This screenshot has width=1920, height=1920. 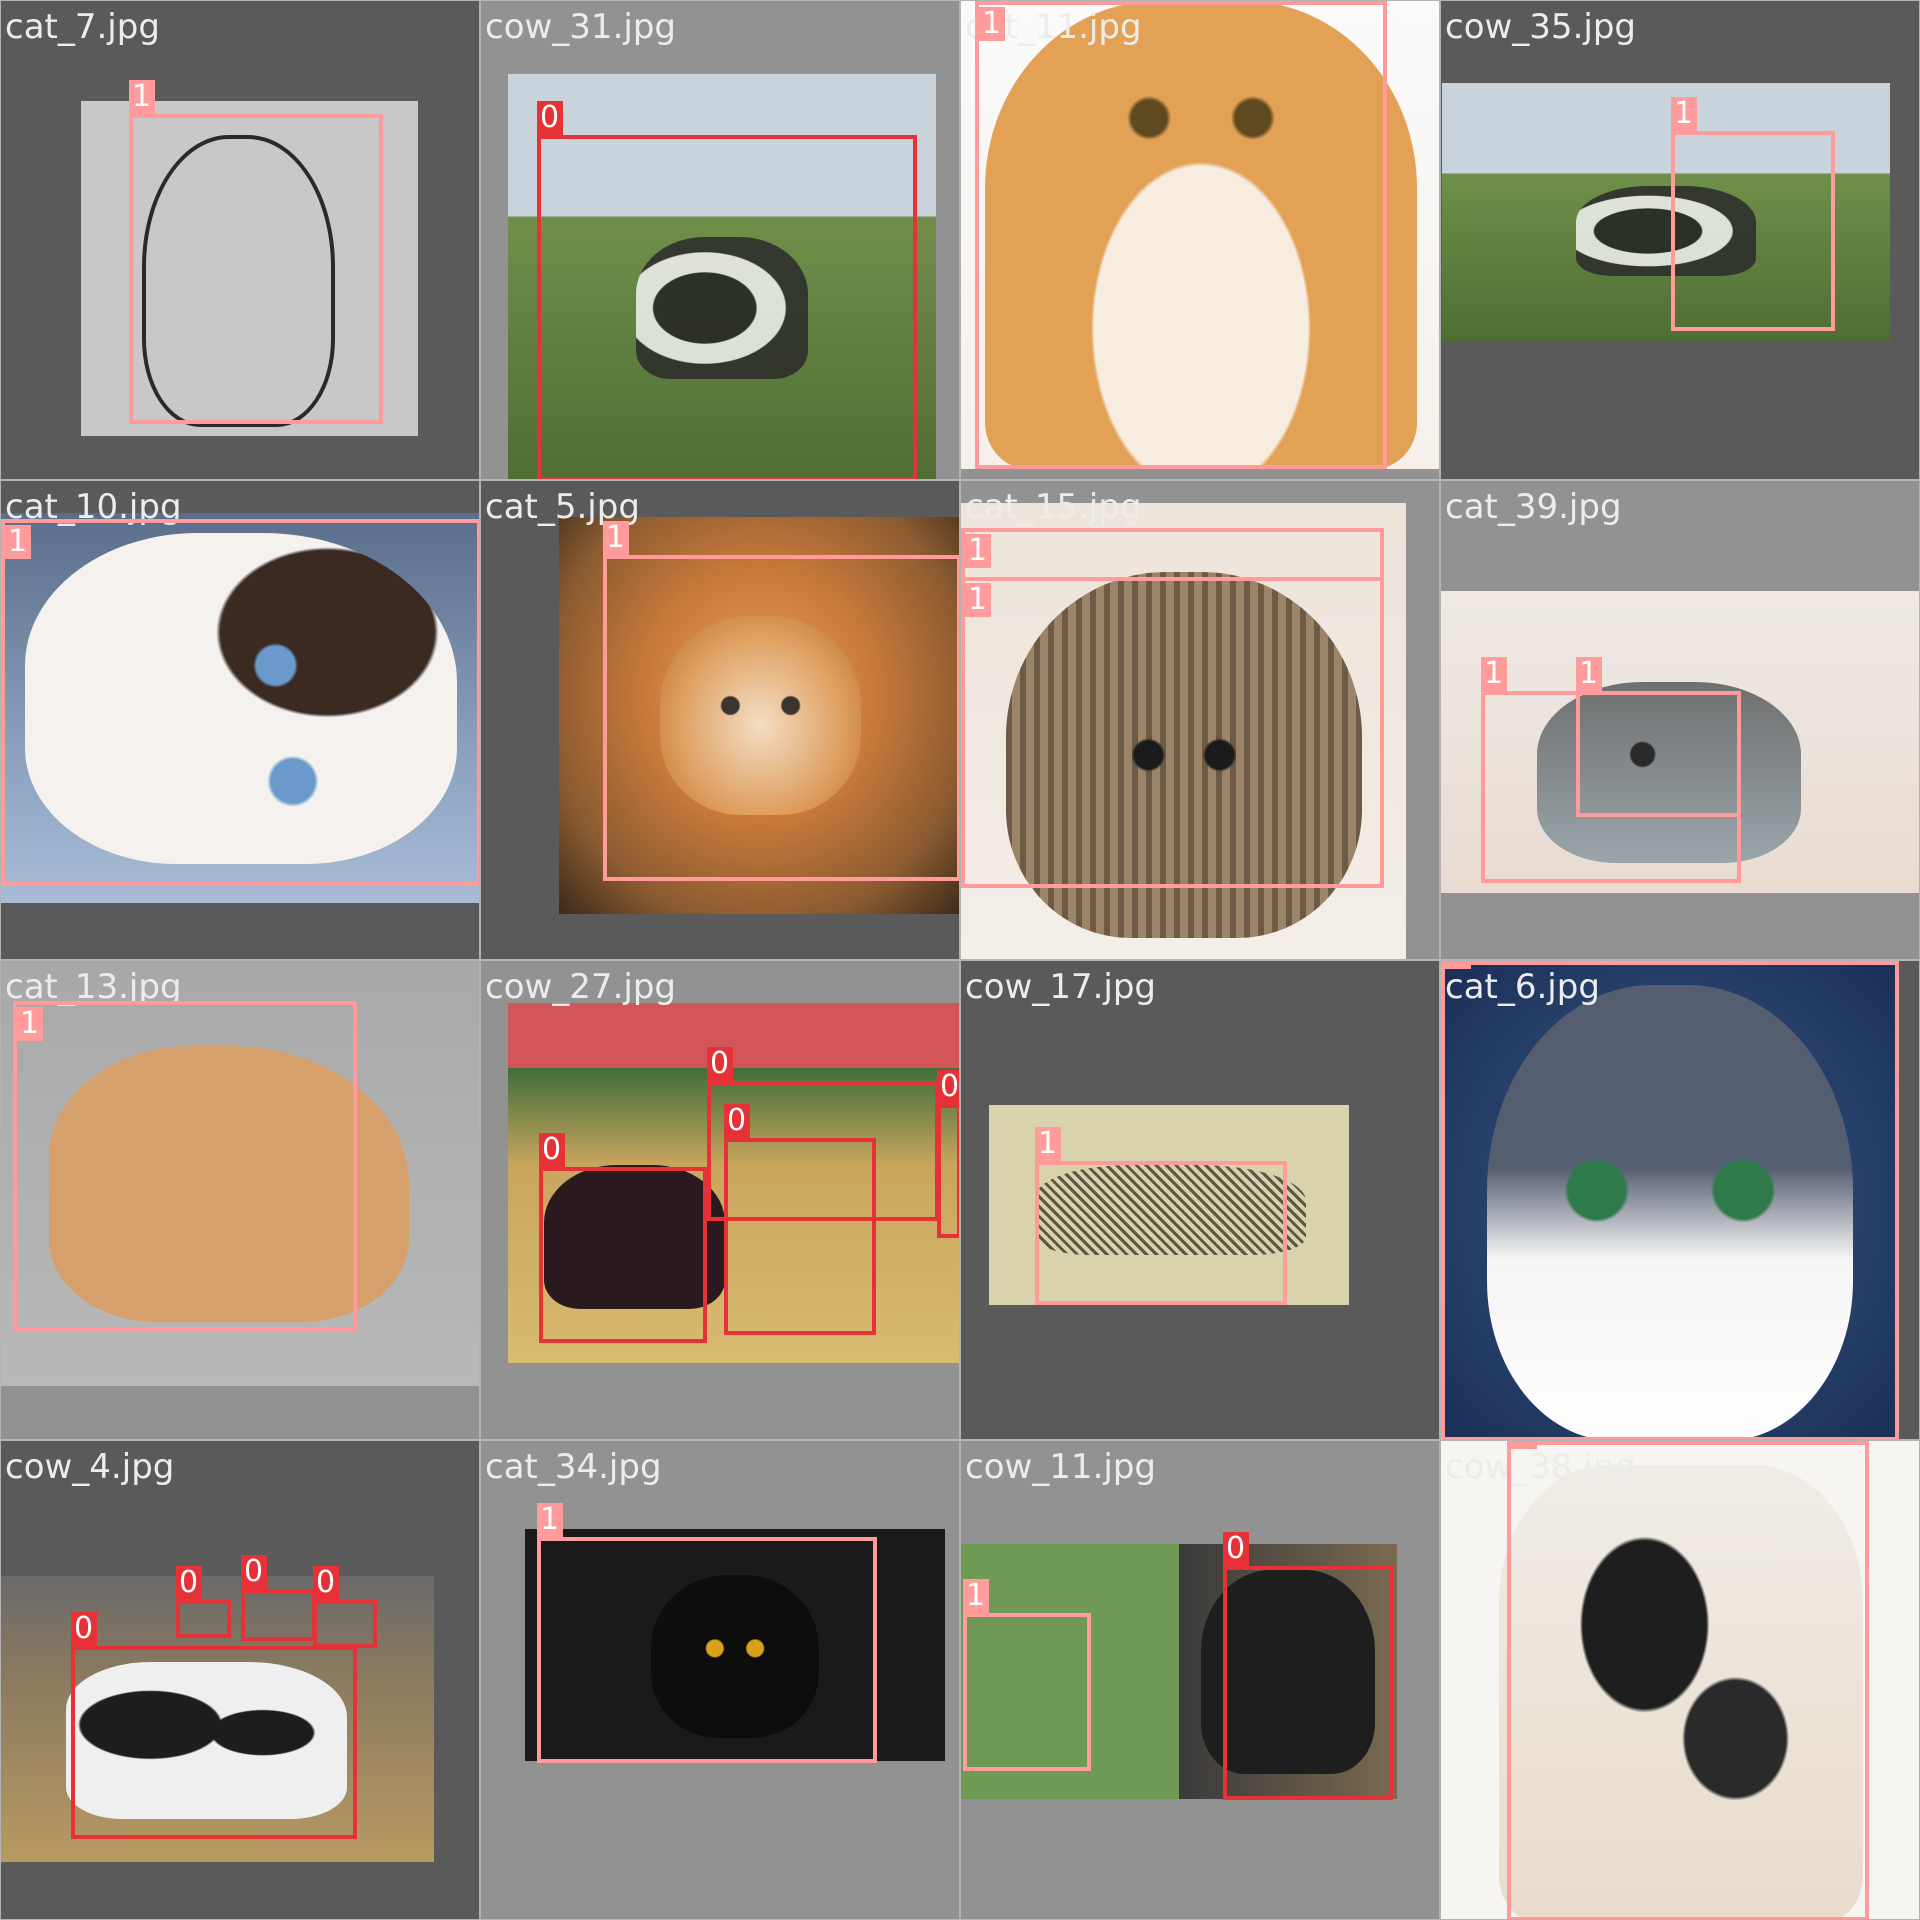 I want to click on tile-cat-34: cat_34.jpg 1, so click(x=720, y=1680).